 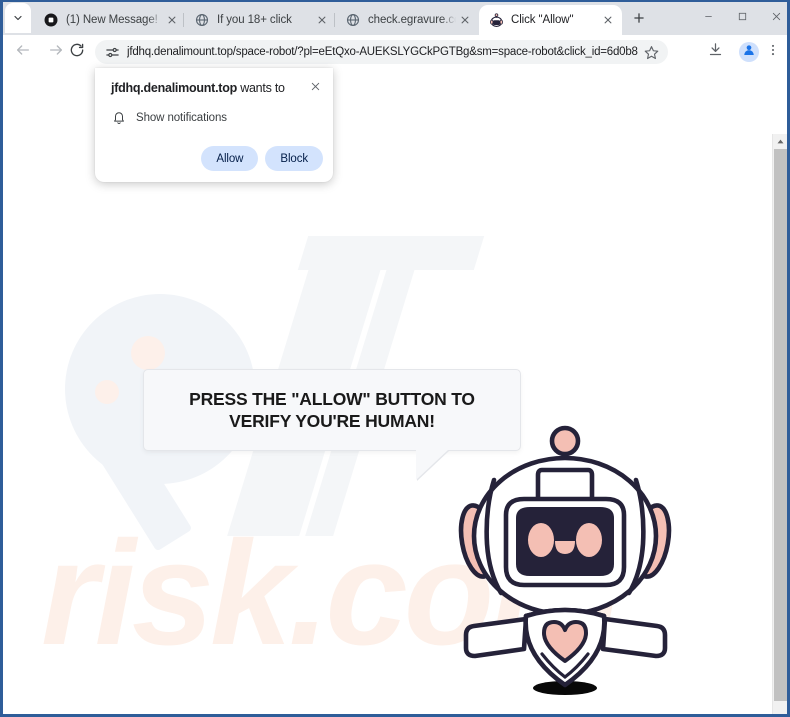 I want to click on scroll-up-arrow-icon, so click(x=780, y=141).